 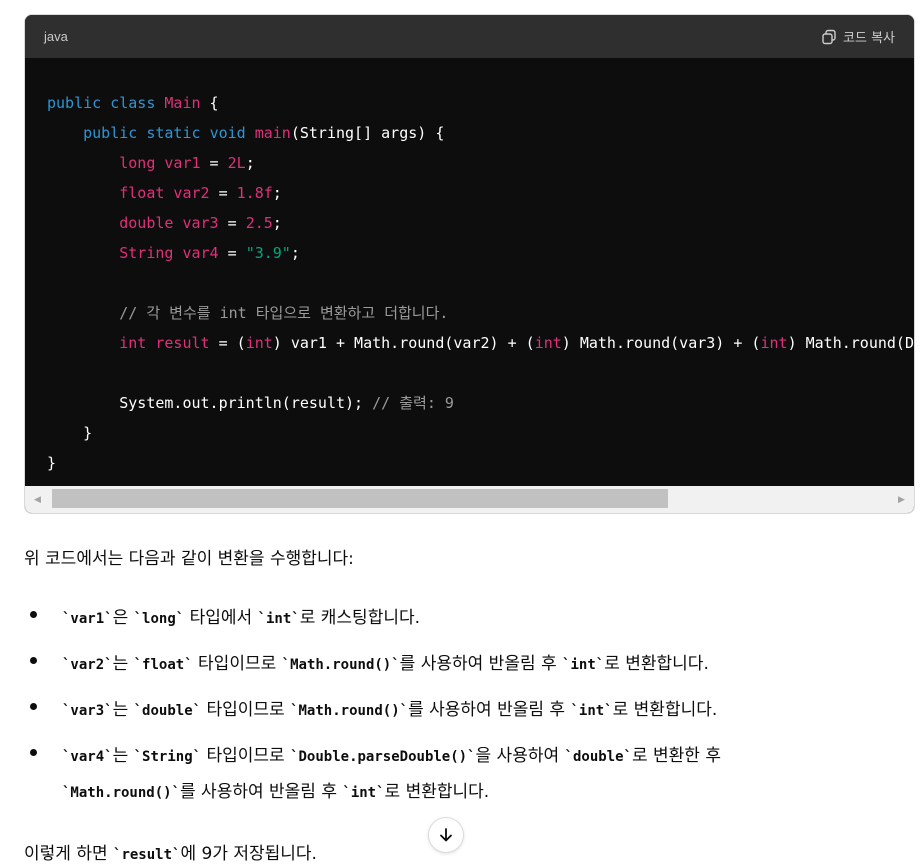 I want to click on keyword: class, so click(x=133, y=103).